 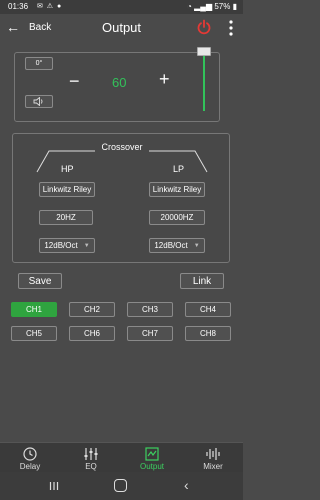 I want to click on nav-label: Output, so click(x=151, y=466).